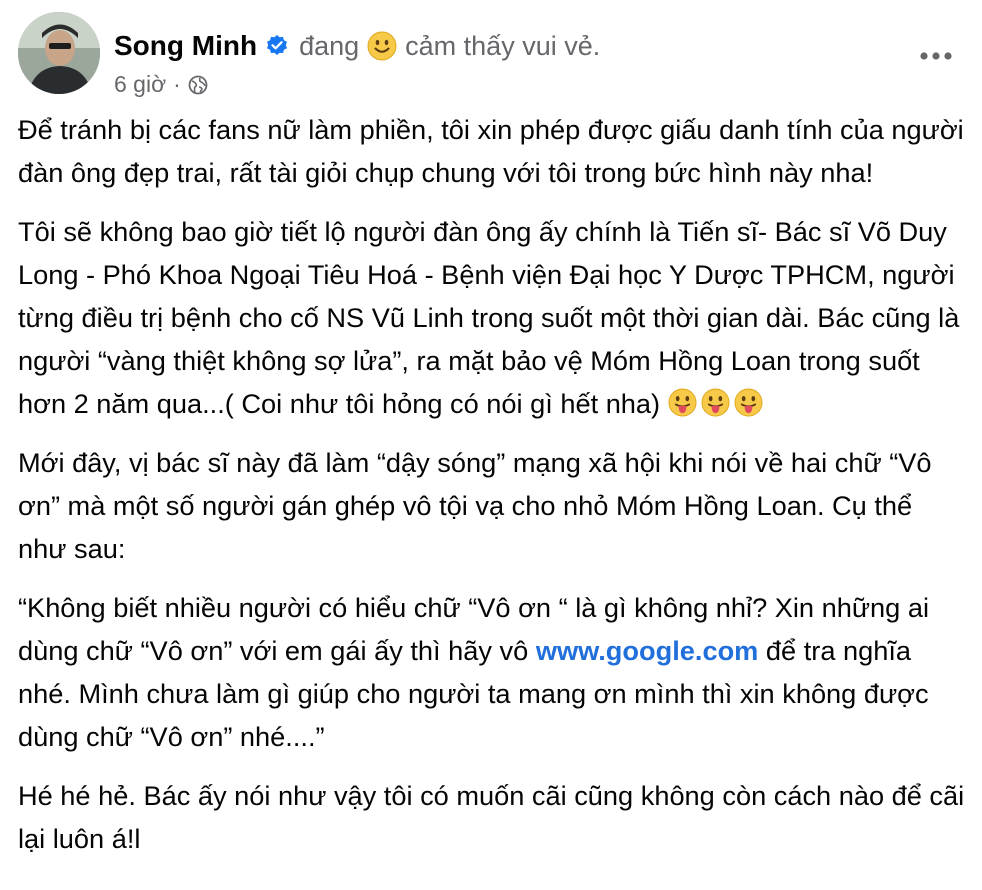 This screenshot has width=982, height=890. I want to click on feeling-text: cảm thấy vui vẻ., so click(502, 46).